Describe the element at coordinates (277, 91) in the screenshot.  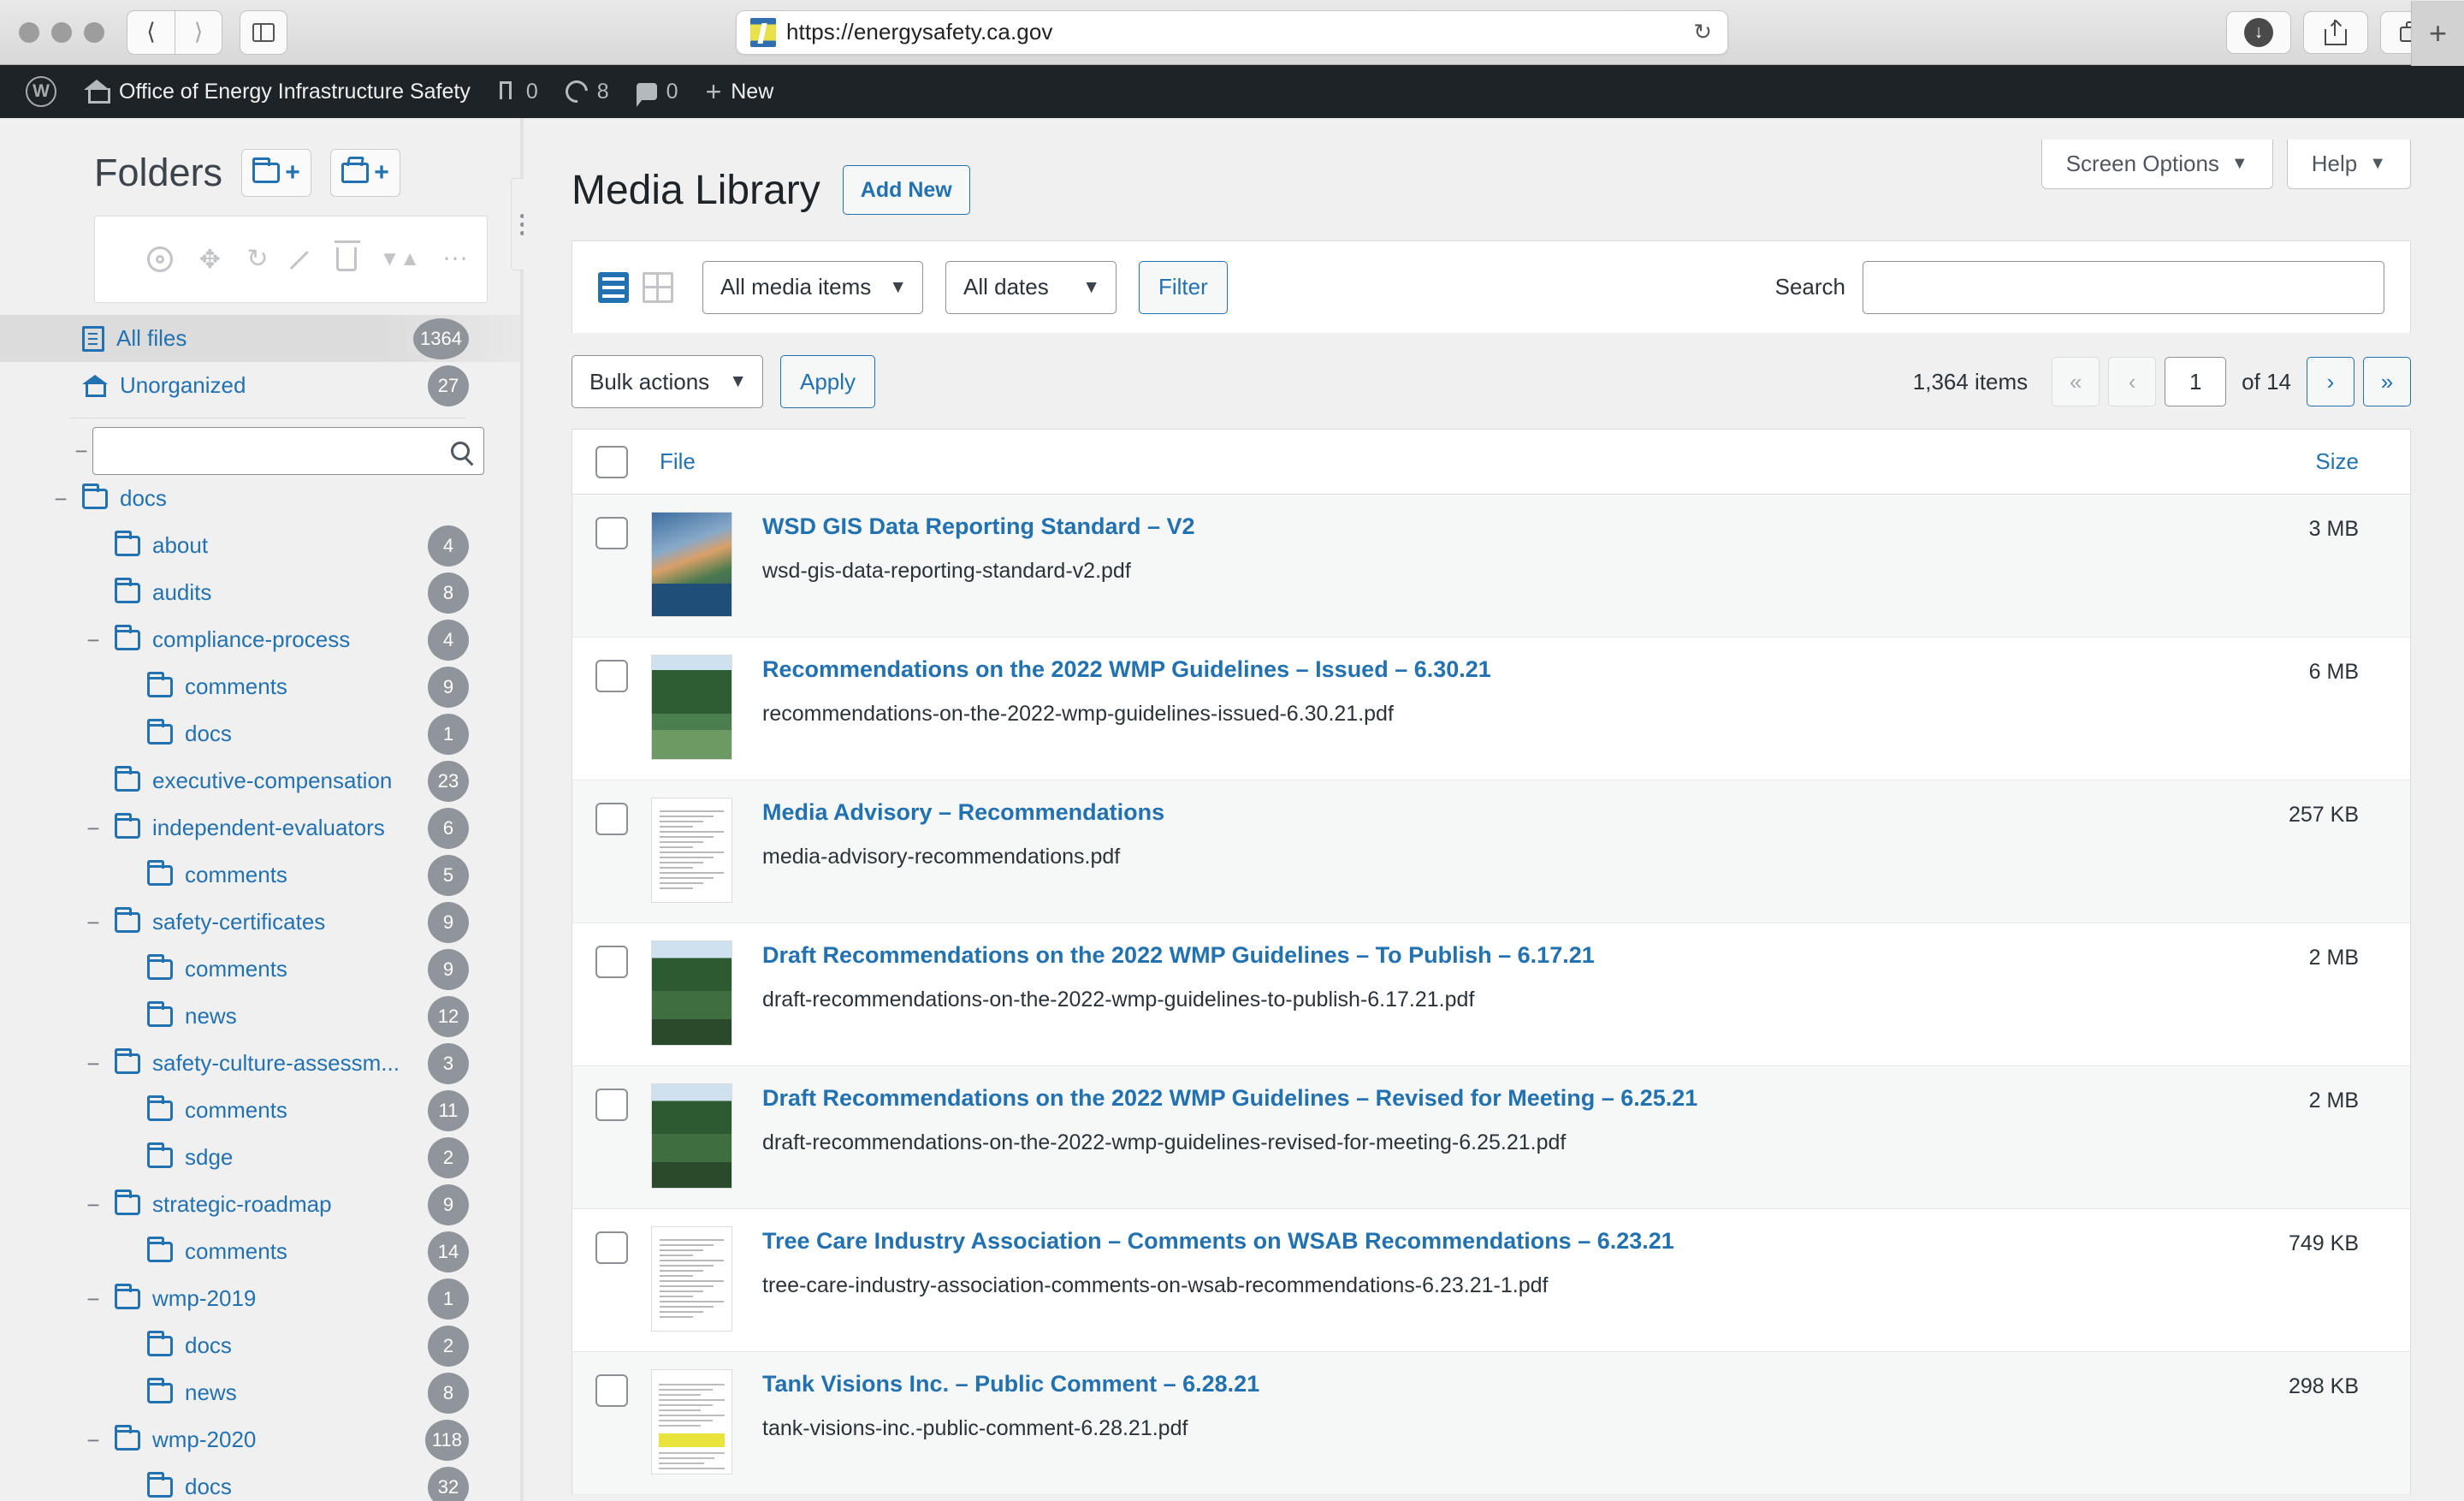
I see `site-name-menu: Office of Energy Infrastructure Safety` at that location.